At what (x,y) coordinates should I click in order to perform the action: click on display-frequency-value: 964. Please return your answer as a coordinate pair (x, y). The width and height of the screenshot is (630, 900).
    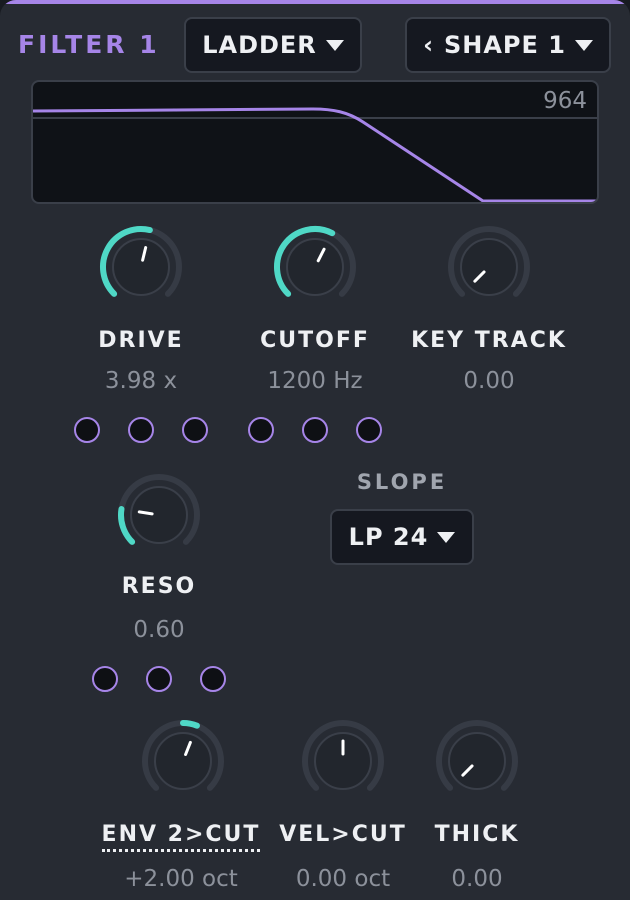
    Looking at the image, I should click on (565, 101).